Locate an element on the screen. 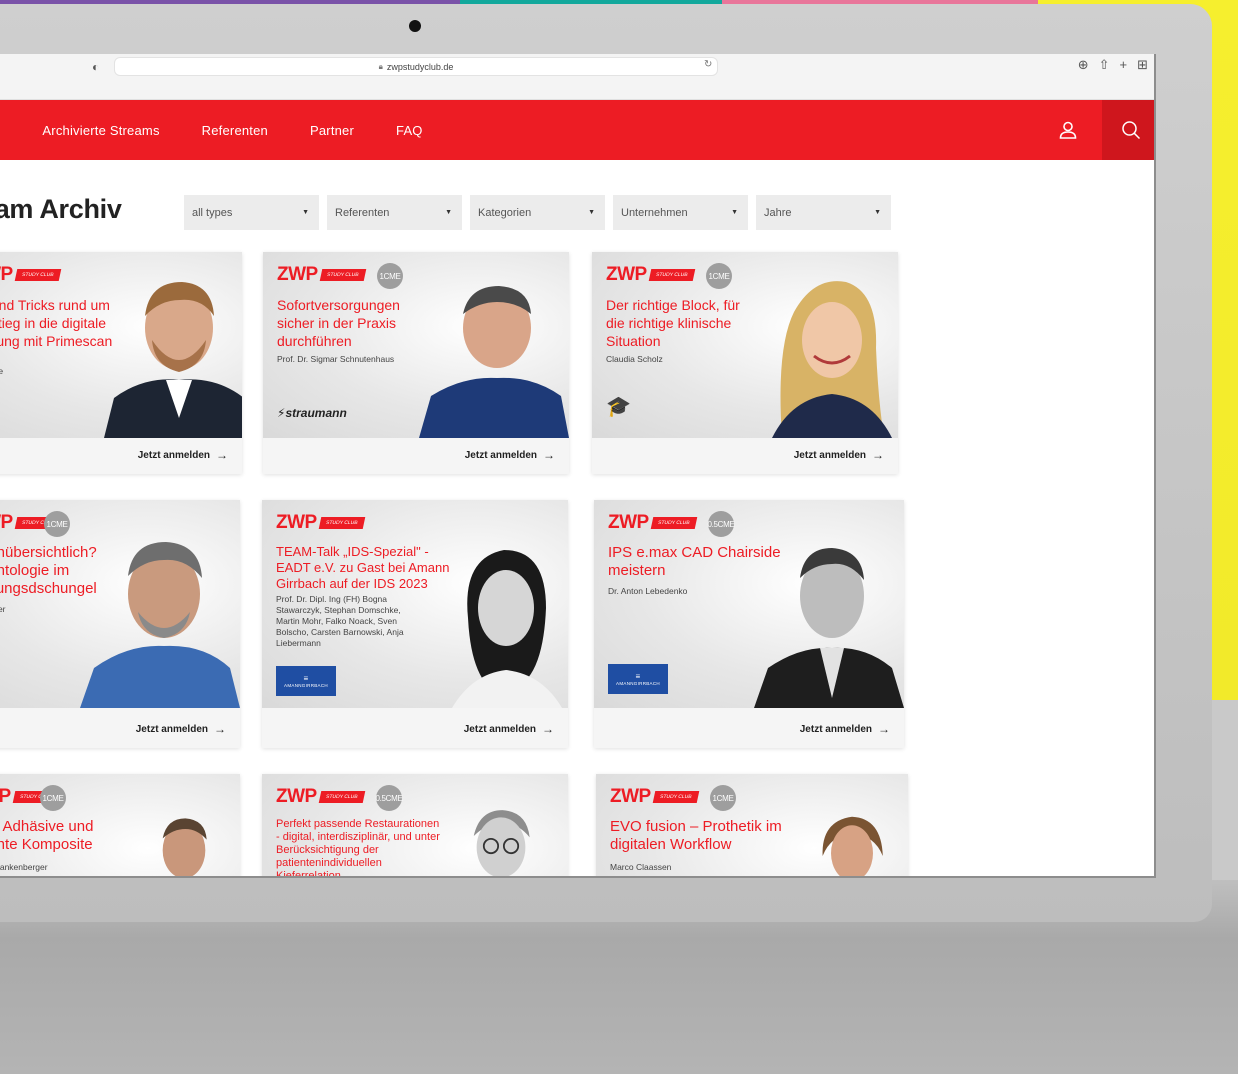 This screenshot has width=1238, height=1074. card-speaker: Dr. Anton Lebedenko is located at coordinates (648, 591).